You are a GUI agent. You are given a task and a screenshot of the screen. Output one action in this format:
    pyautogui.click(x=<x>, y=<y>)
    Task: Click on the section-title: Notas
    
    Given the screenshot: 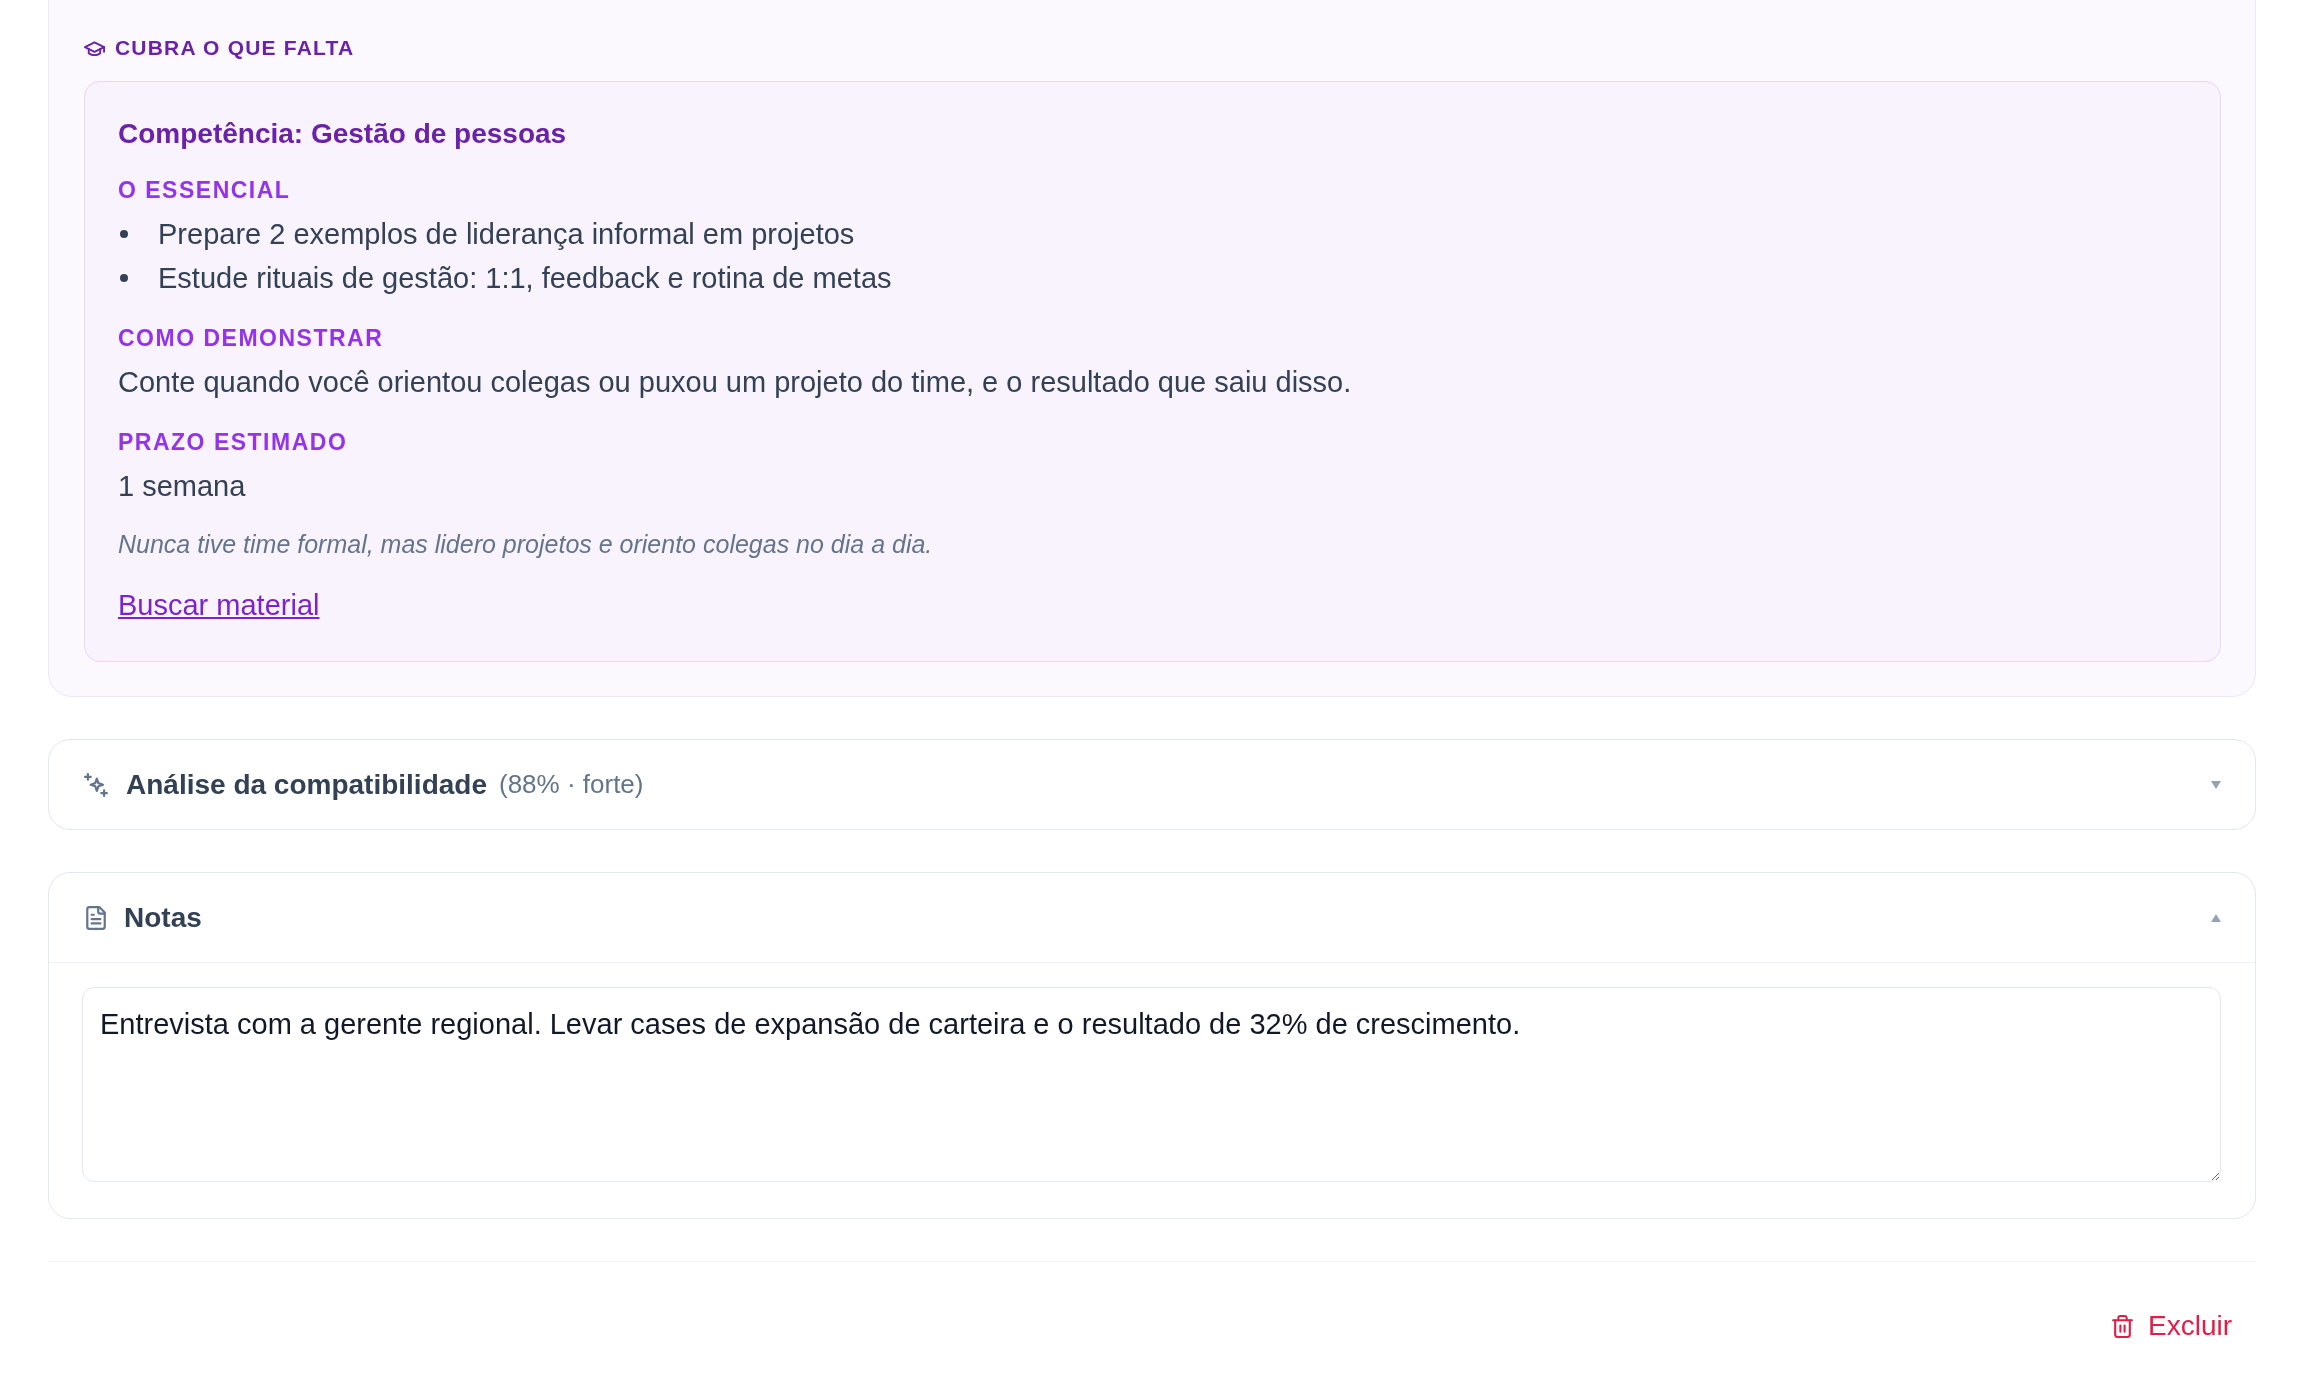 What is the action you would take?
    pyautogui.click(x=163, y=917)
    